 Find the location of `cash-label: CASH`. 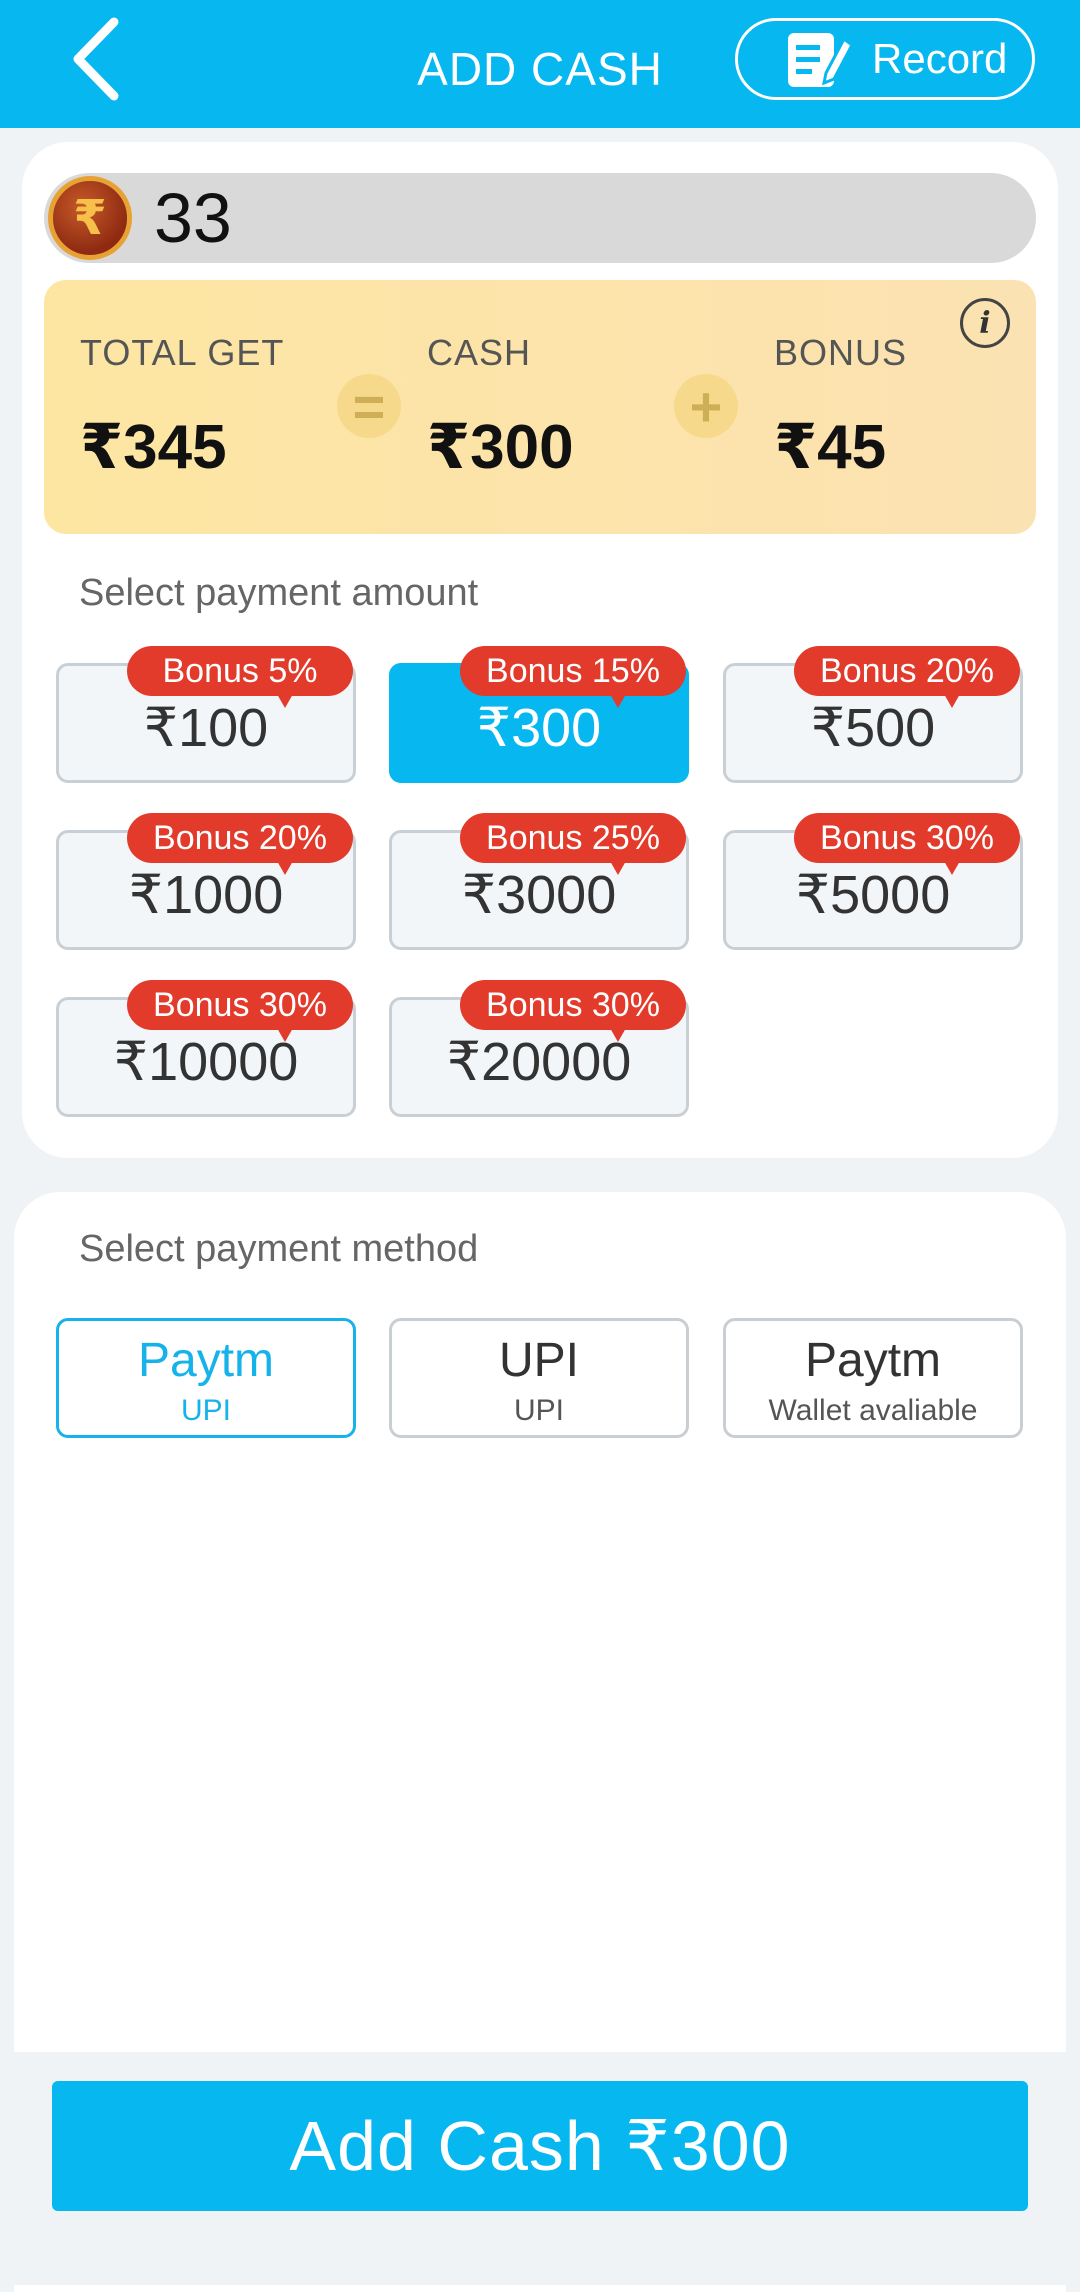

cash-label: CASH is located at coordinates (479, 352).